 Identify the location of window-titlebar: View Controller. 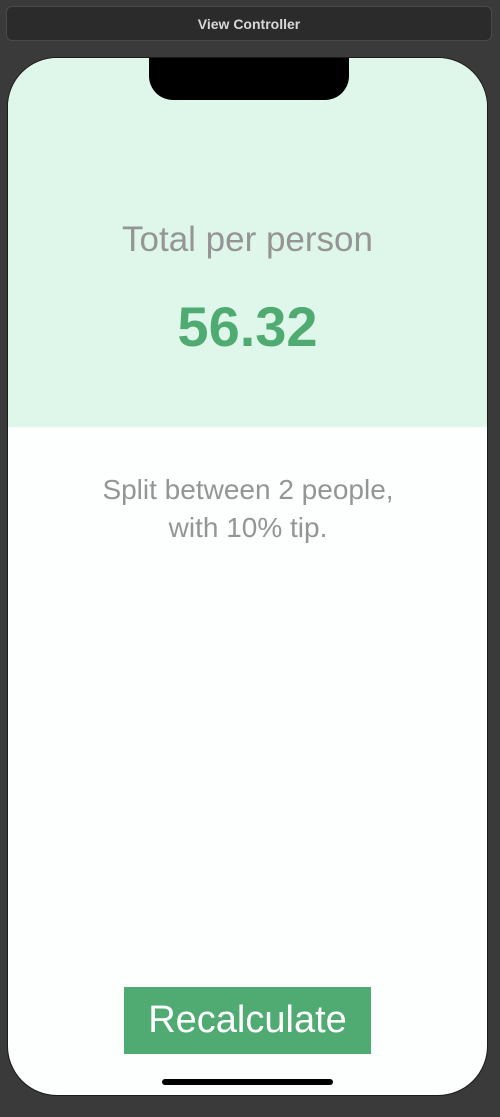
(249, 23).